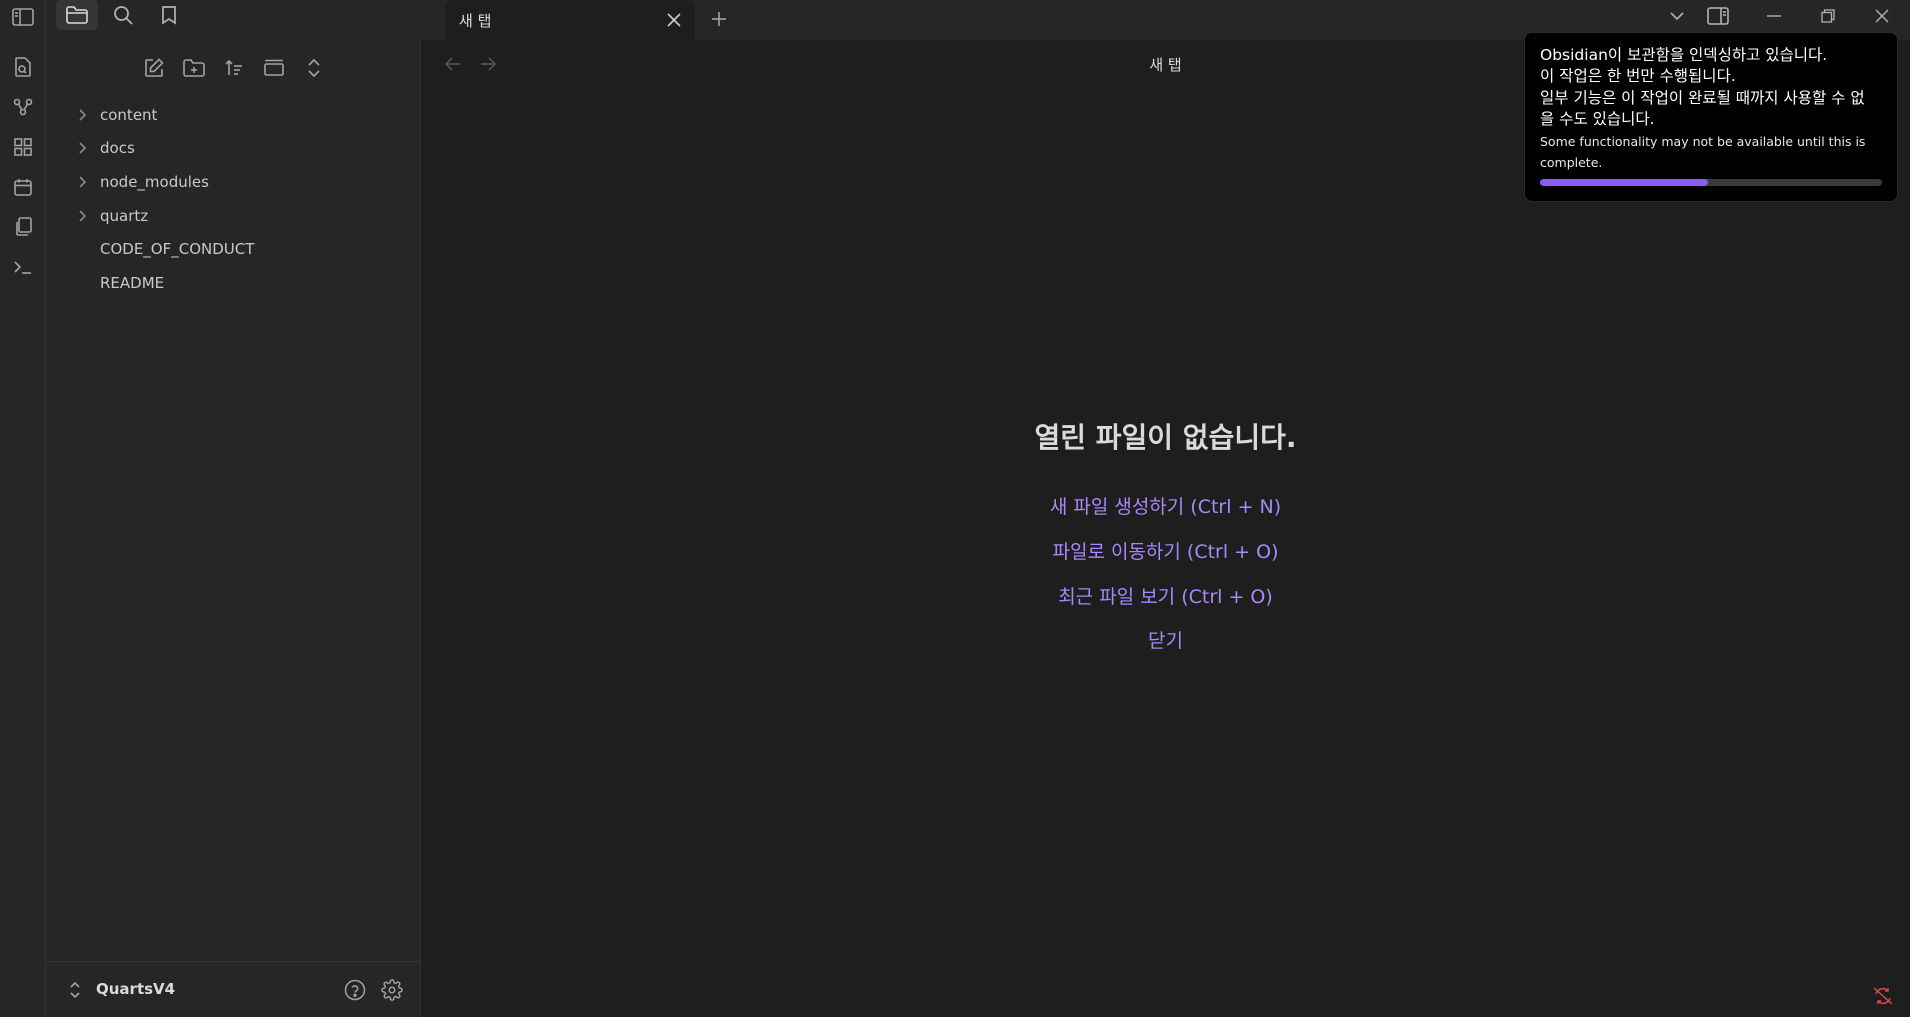  I want to click on tree-folder-quartz: quartz, so click(231, 216).